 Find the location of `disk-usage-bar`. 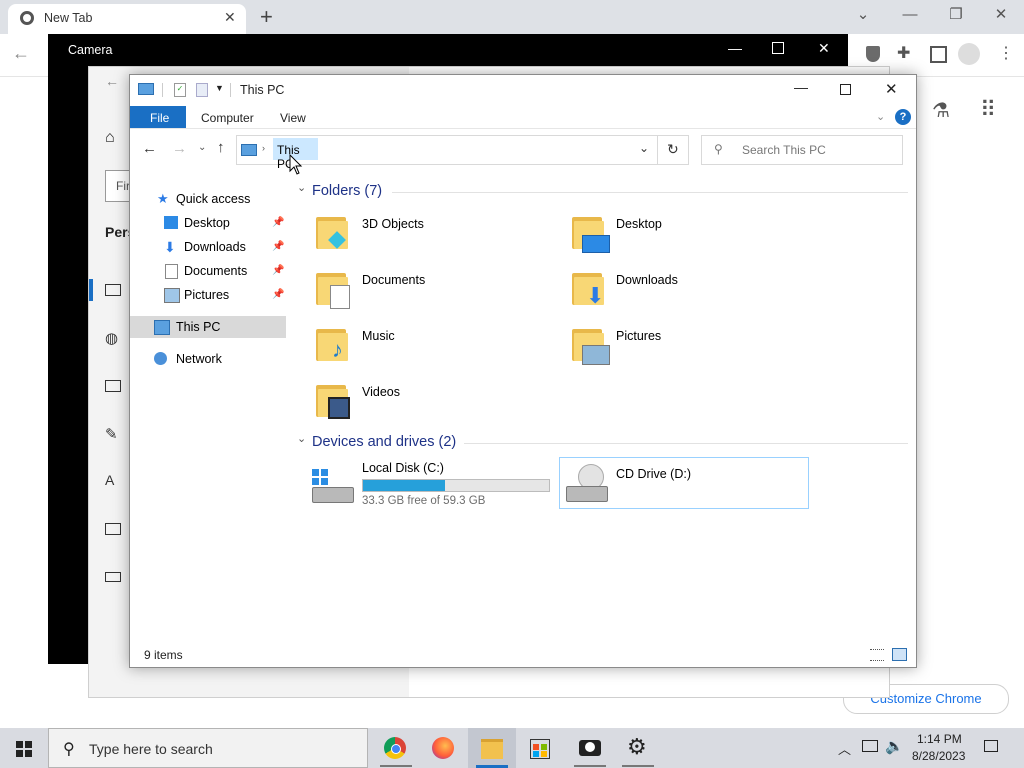

disk-usage-bar is located at coordinates (456, 485).